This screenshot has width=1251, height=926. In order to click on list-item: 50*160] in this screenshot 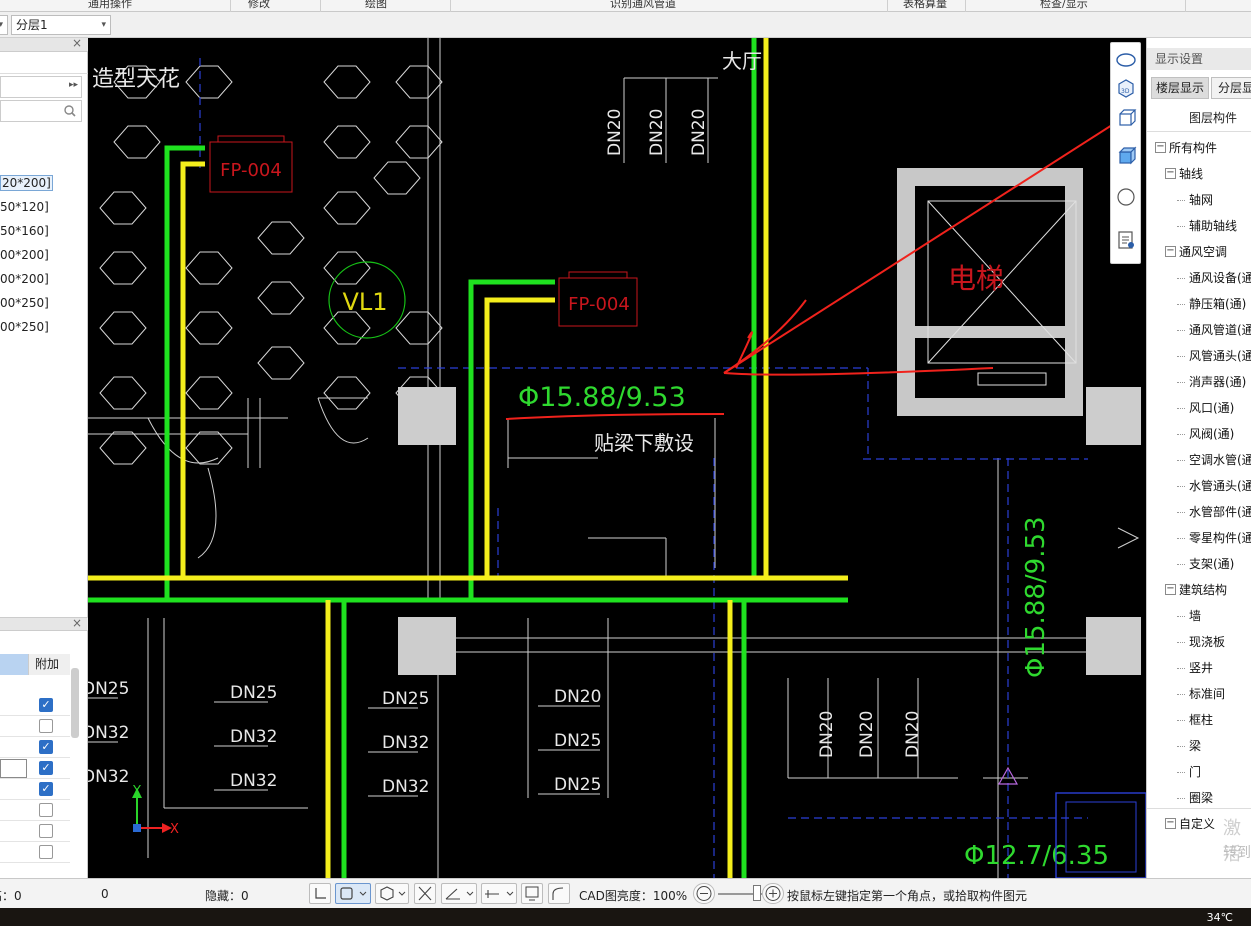, I will do `click(44, 231)`.